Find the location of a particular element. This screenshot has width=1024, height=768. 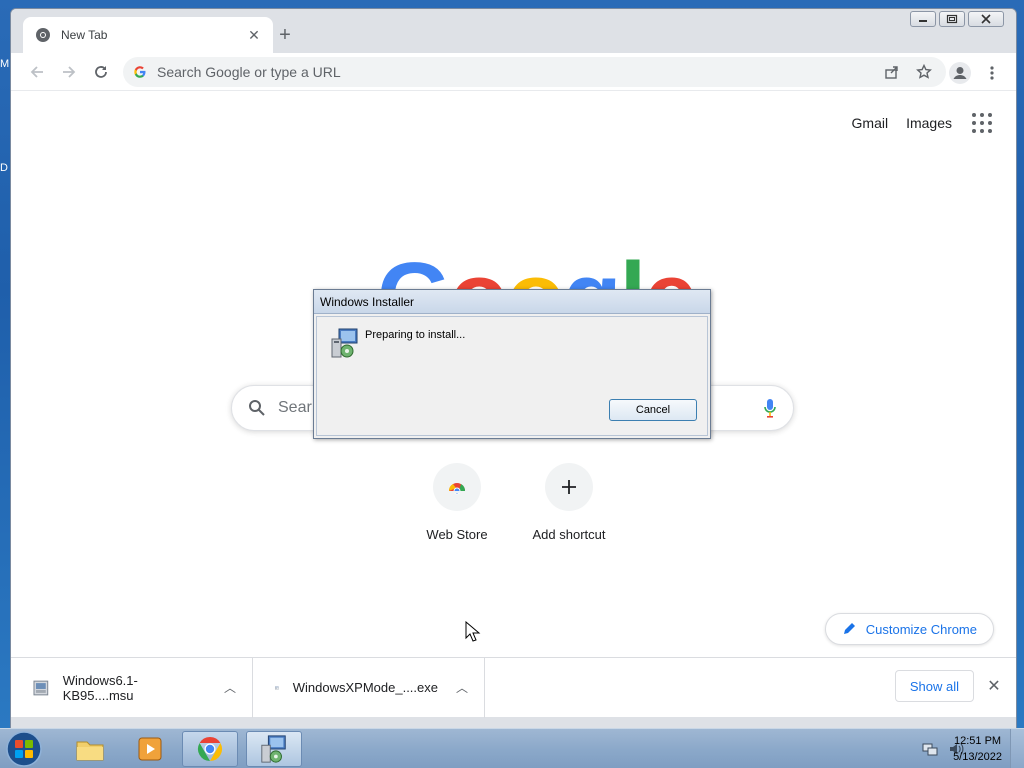

shortcut-web-store: Web Store is located at coordinates (457, 502).